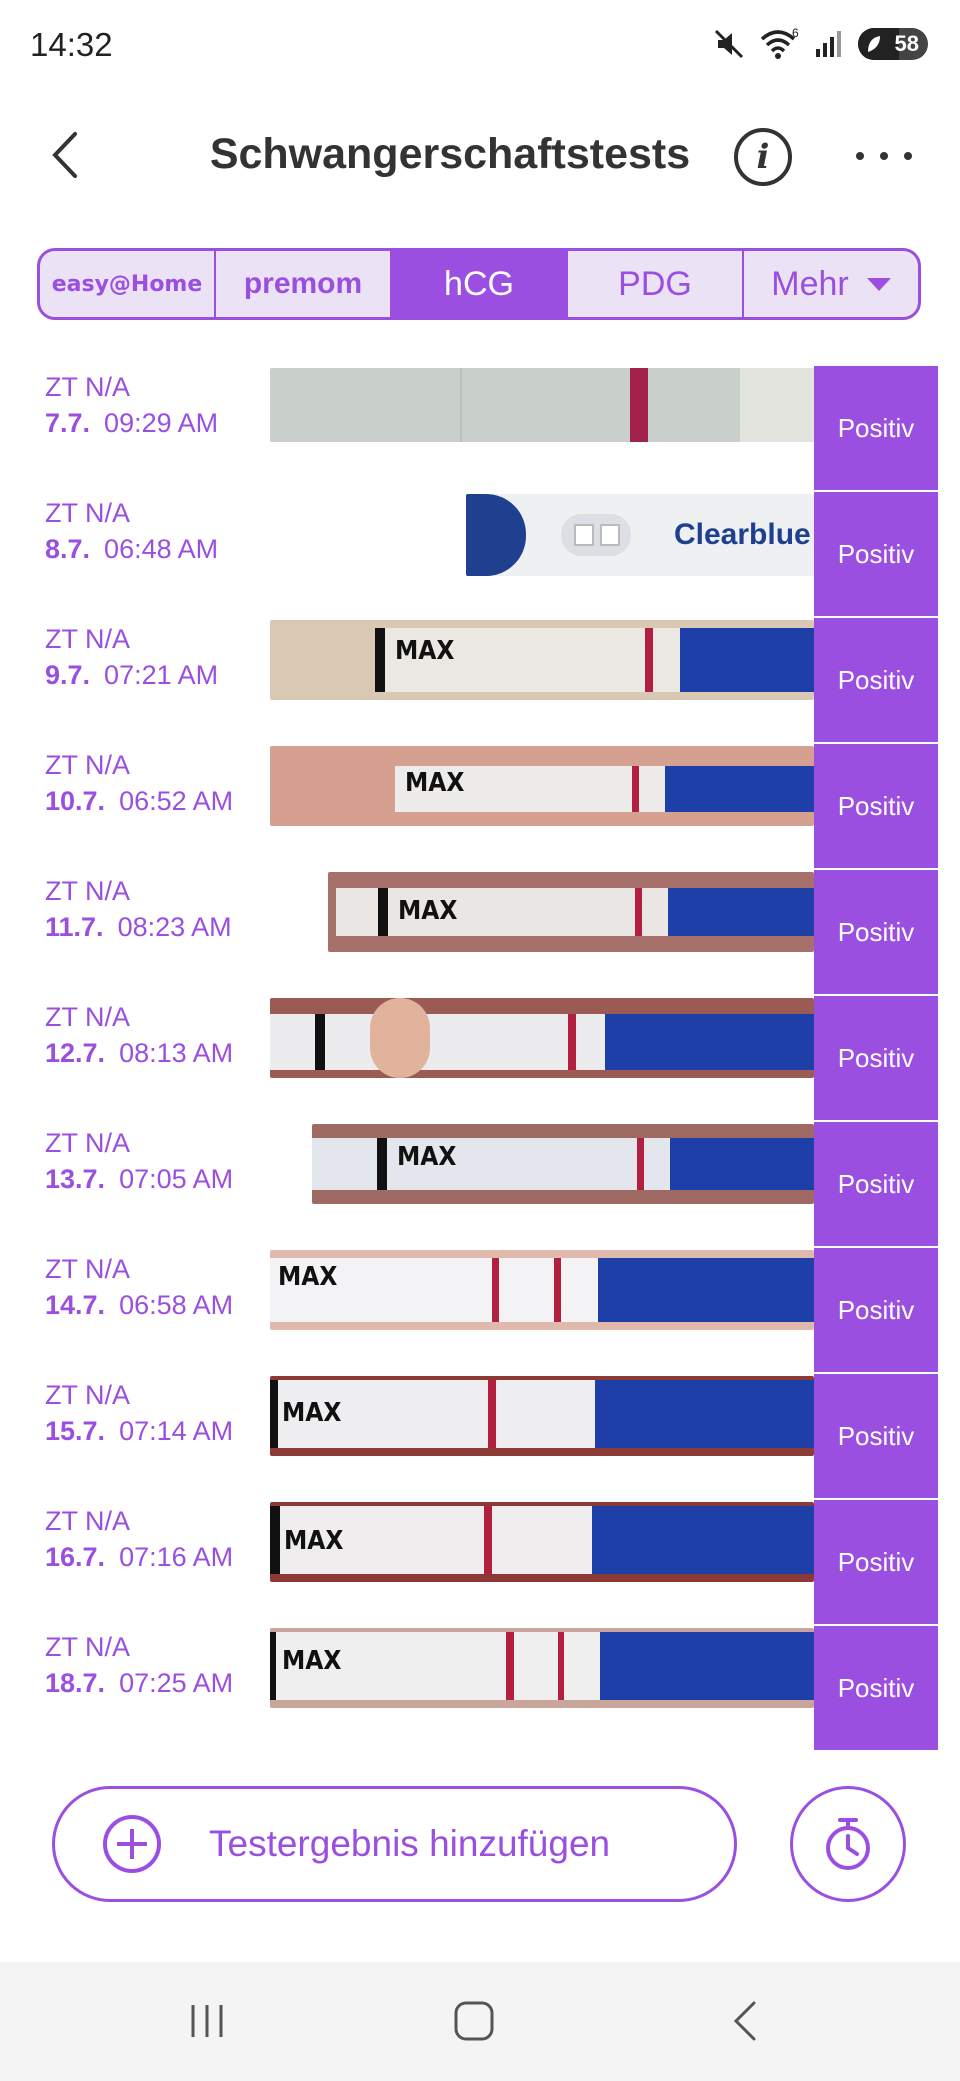 The height and width of the screenshot is (2081, 960). I want to click on test-date: 12.7., so click(75, 1053).